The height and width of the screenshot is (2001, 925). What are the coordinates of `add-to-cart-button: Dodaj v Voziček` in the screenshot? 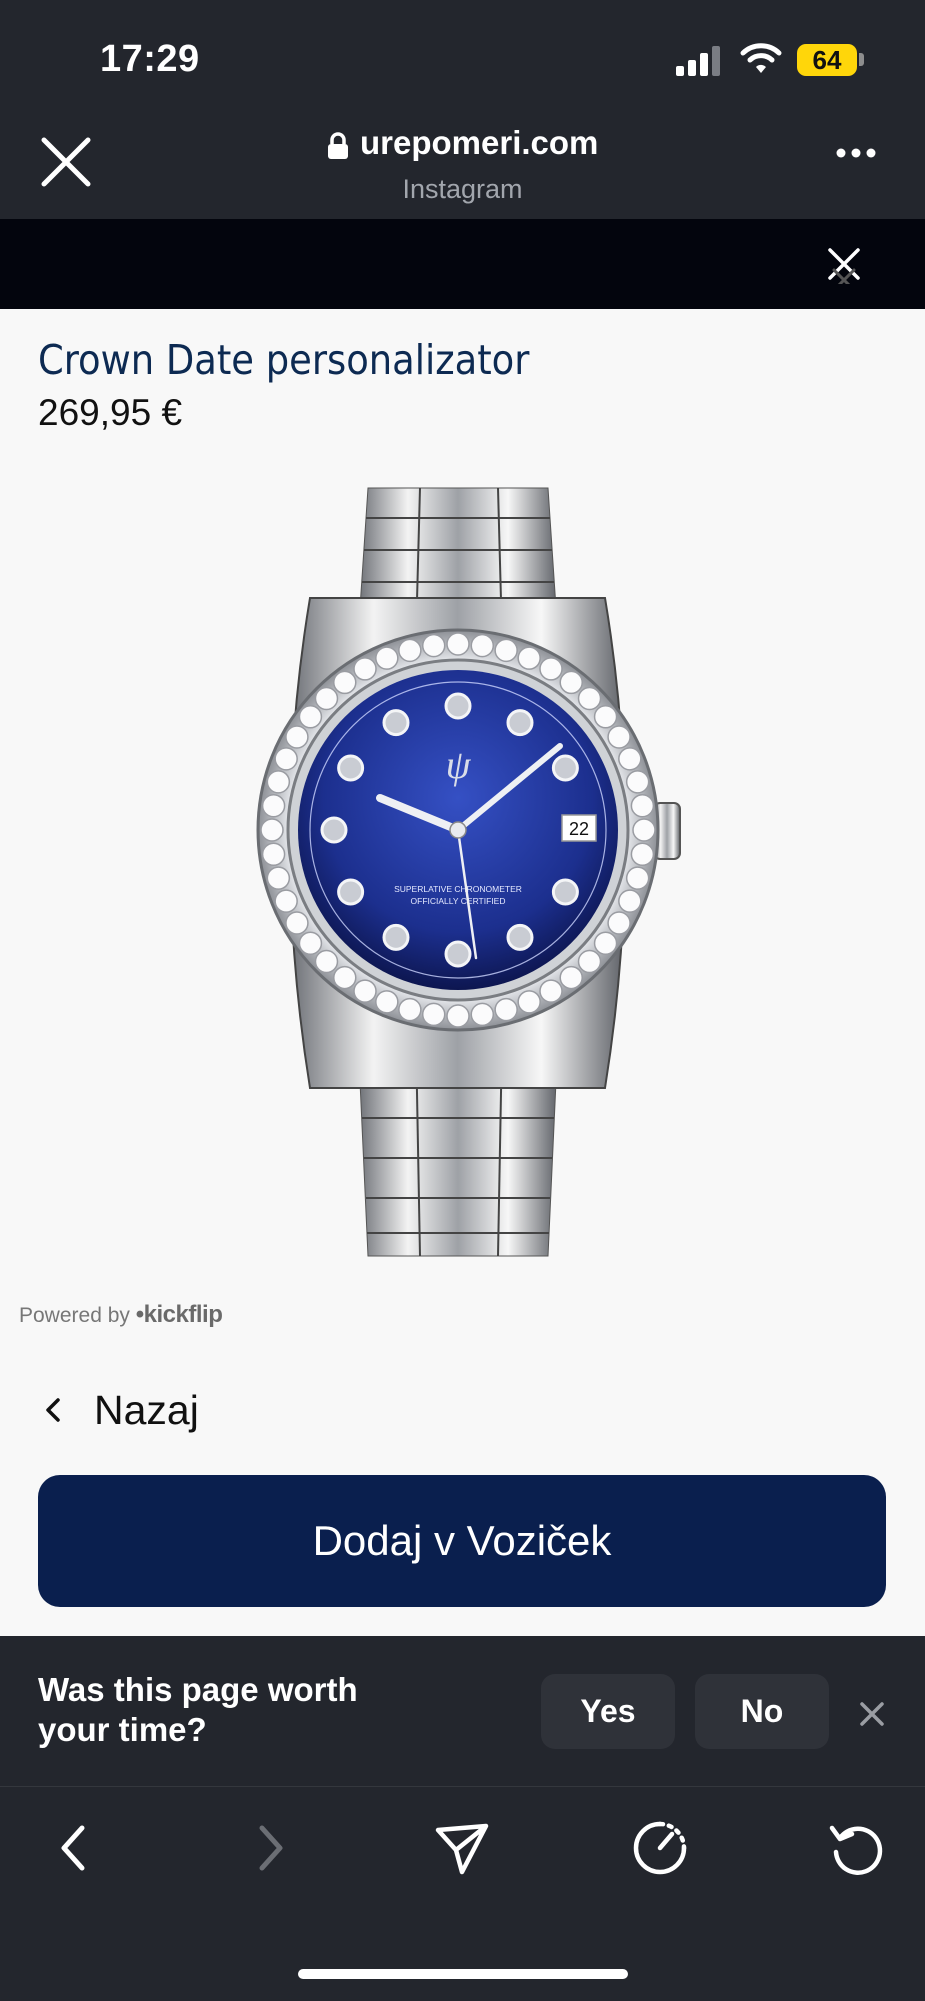 It's located at (462, 1541).